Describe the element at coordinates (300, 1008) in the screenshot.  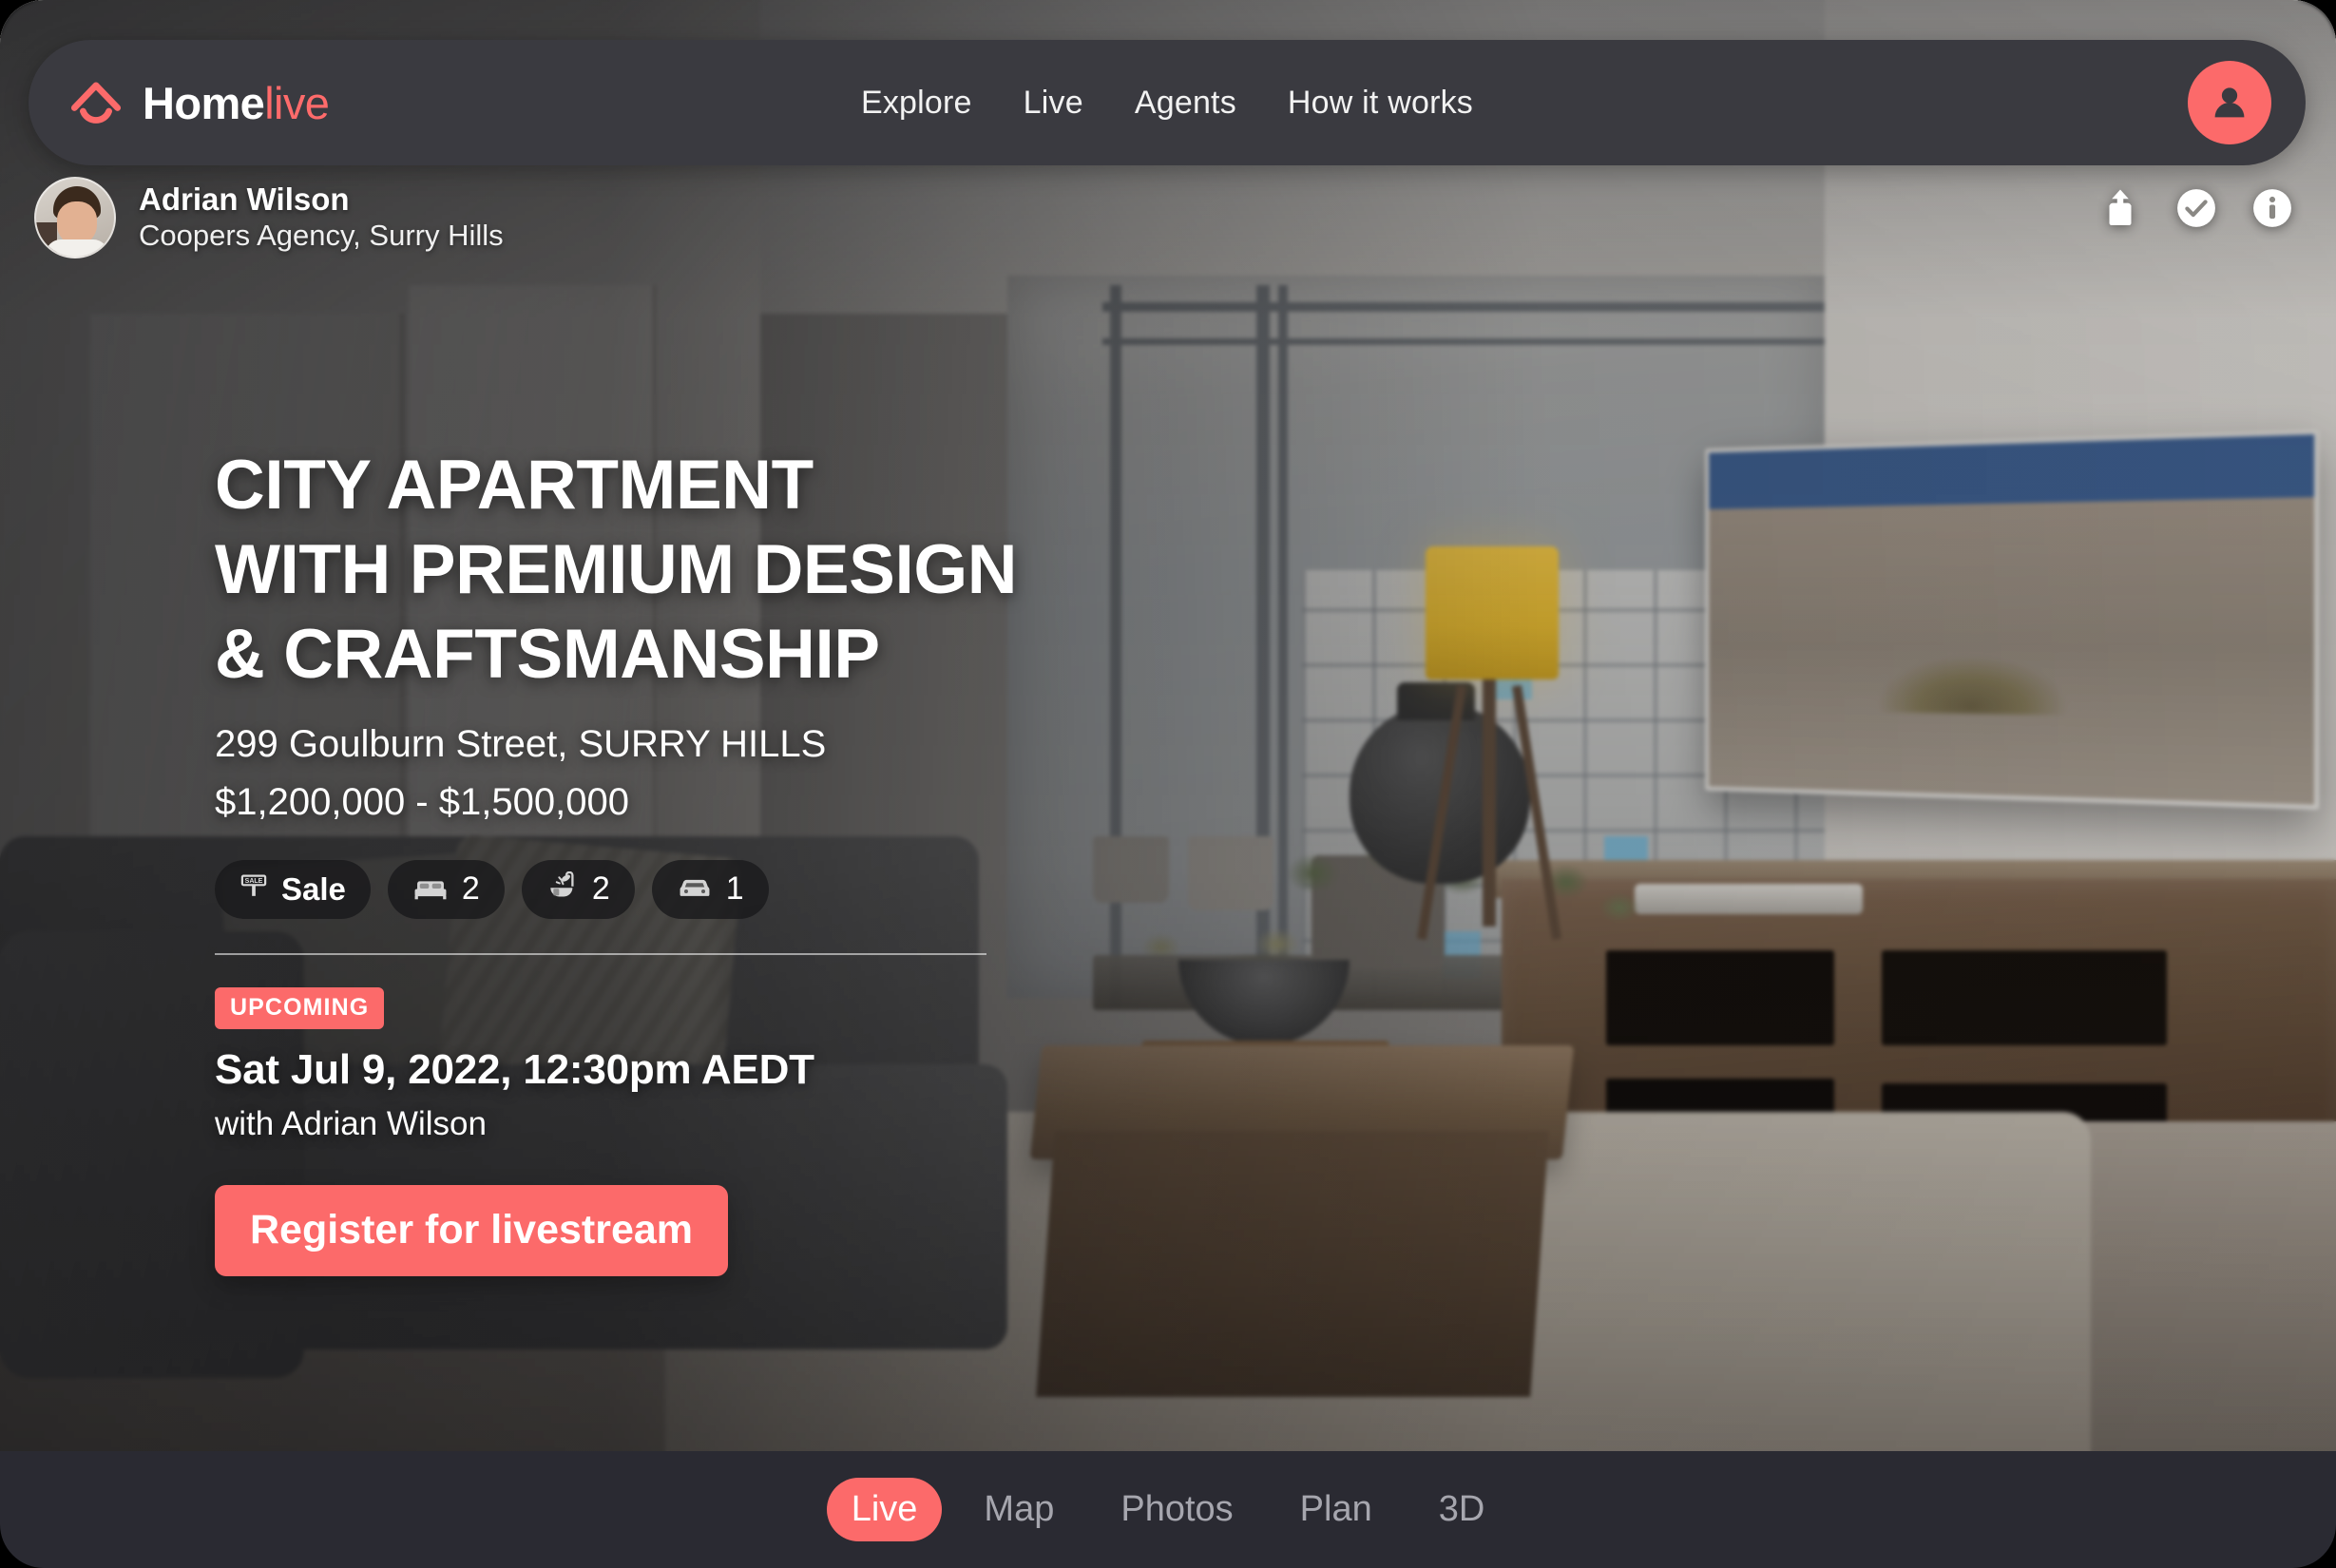
I see `status-badge-upcoming: UPCOMING` at that location.